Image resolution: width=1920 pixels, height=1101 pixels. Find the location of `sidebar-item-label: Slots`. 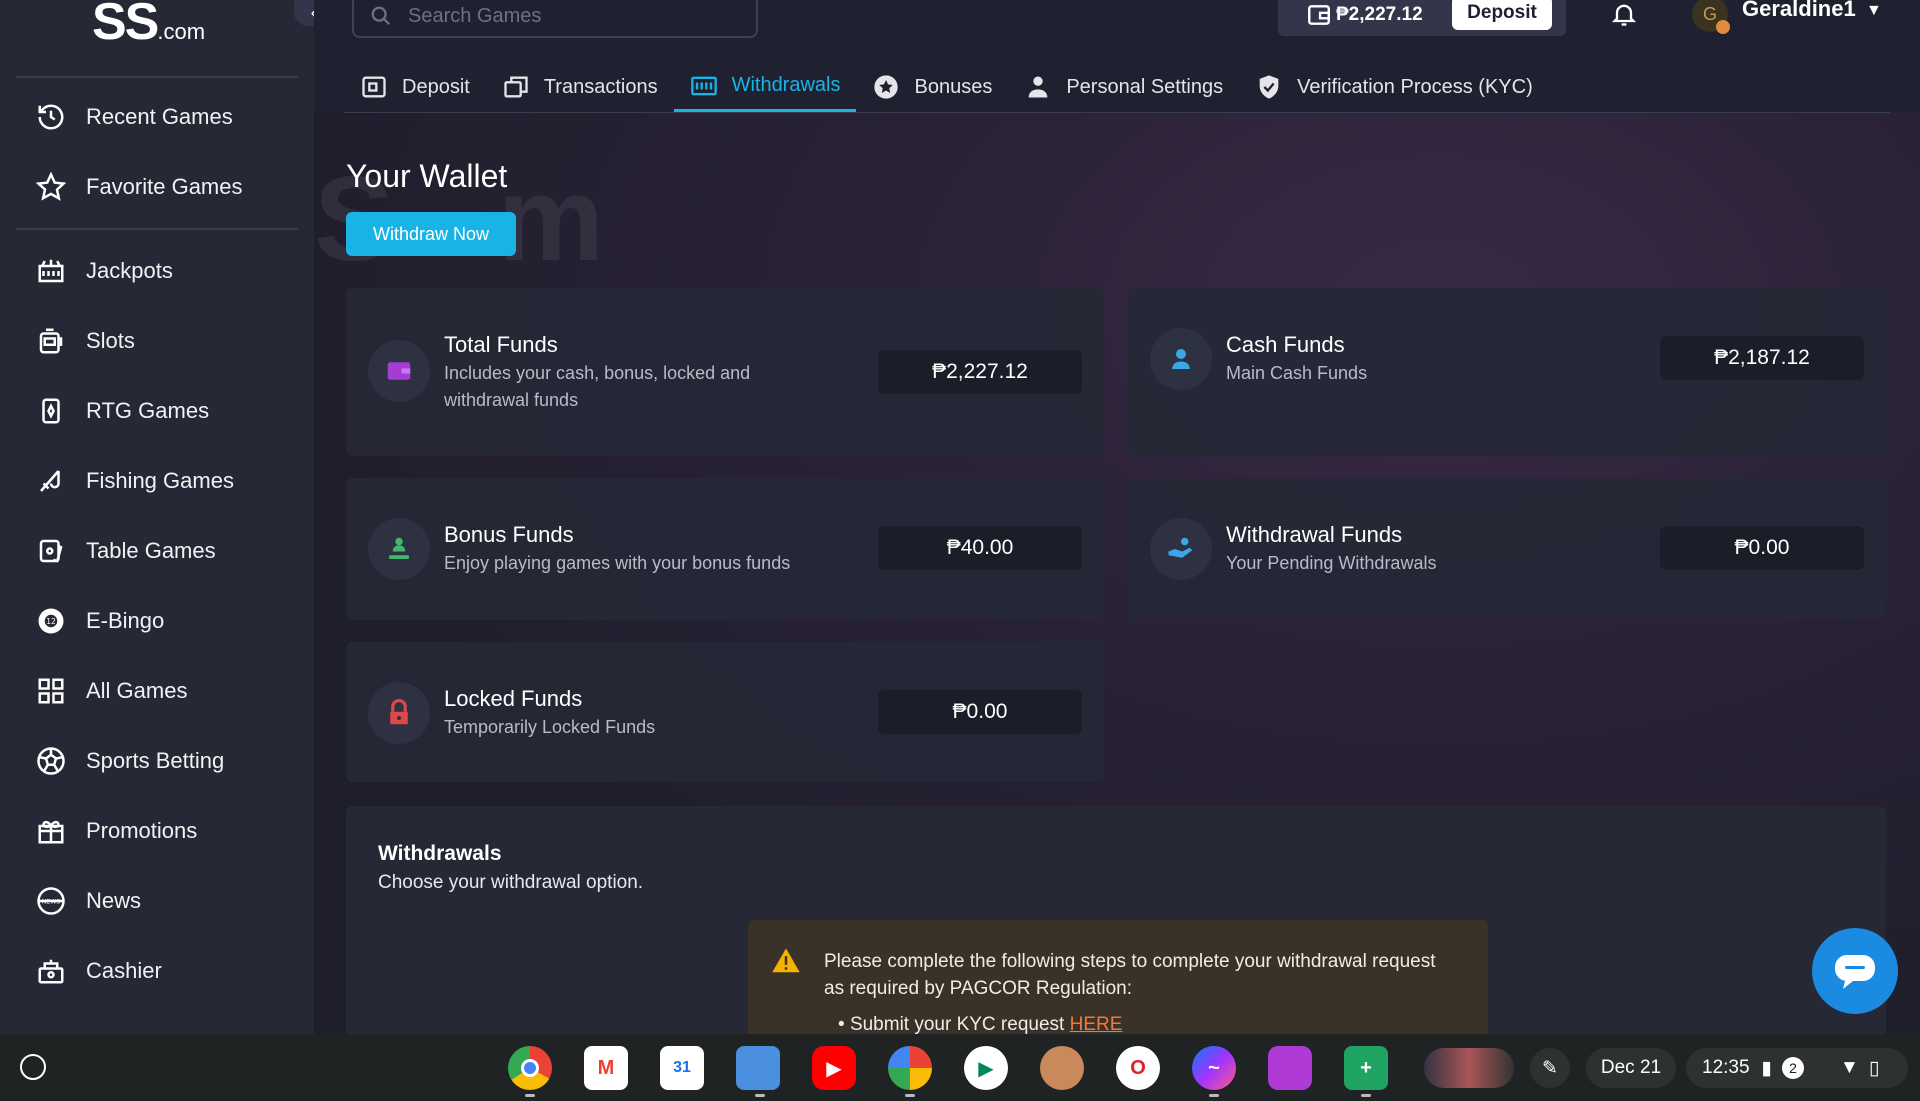

sidebar-item-label: Slots is located at coordinates (110, 340).